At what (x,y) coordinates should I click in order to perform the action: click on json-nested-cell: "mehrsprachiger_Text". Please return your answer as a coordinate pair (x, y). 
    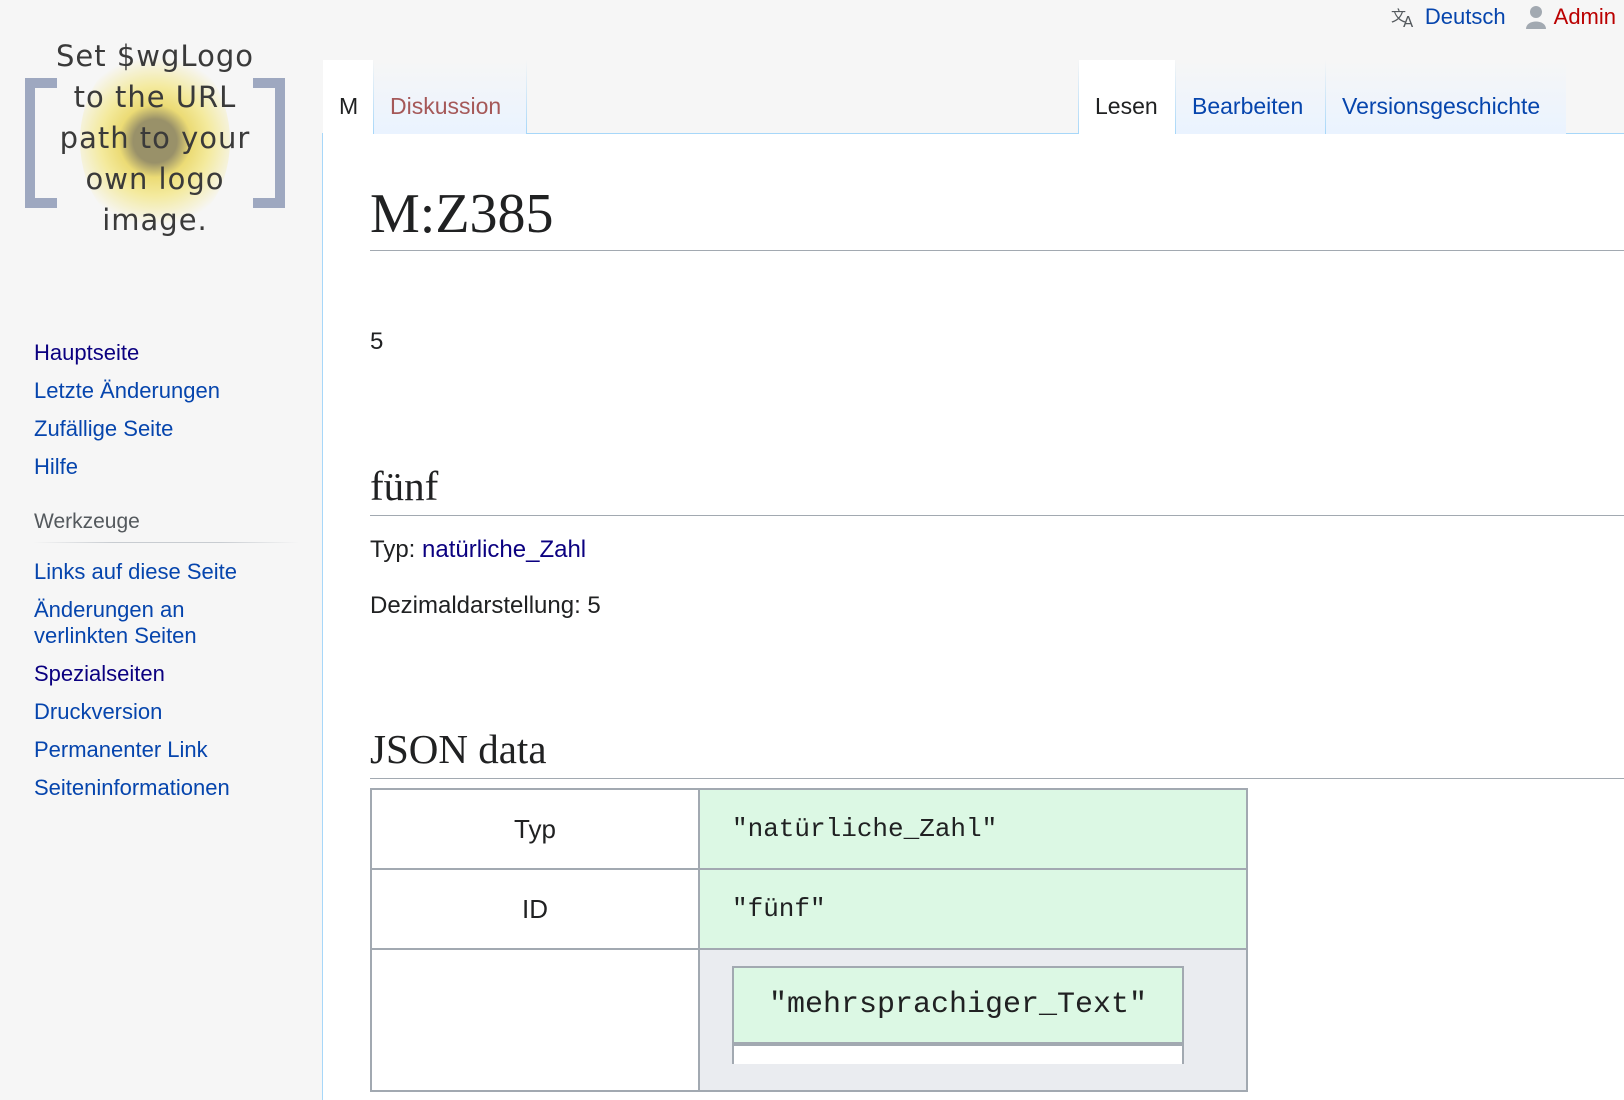
    Looking at the image, I should click on (973, 1020).